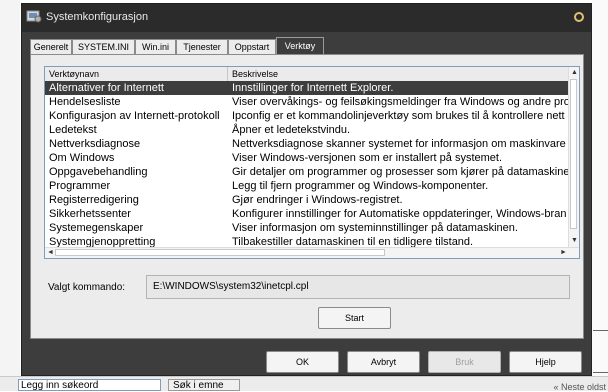  What do you see at coordinates (317, 200) in the screenshot?
I see `tool-description: Gjør endringer i Windows-registret.` at bounding box center [317, 200].